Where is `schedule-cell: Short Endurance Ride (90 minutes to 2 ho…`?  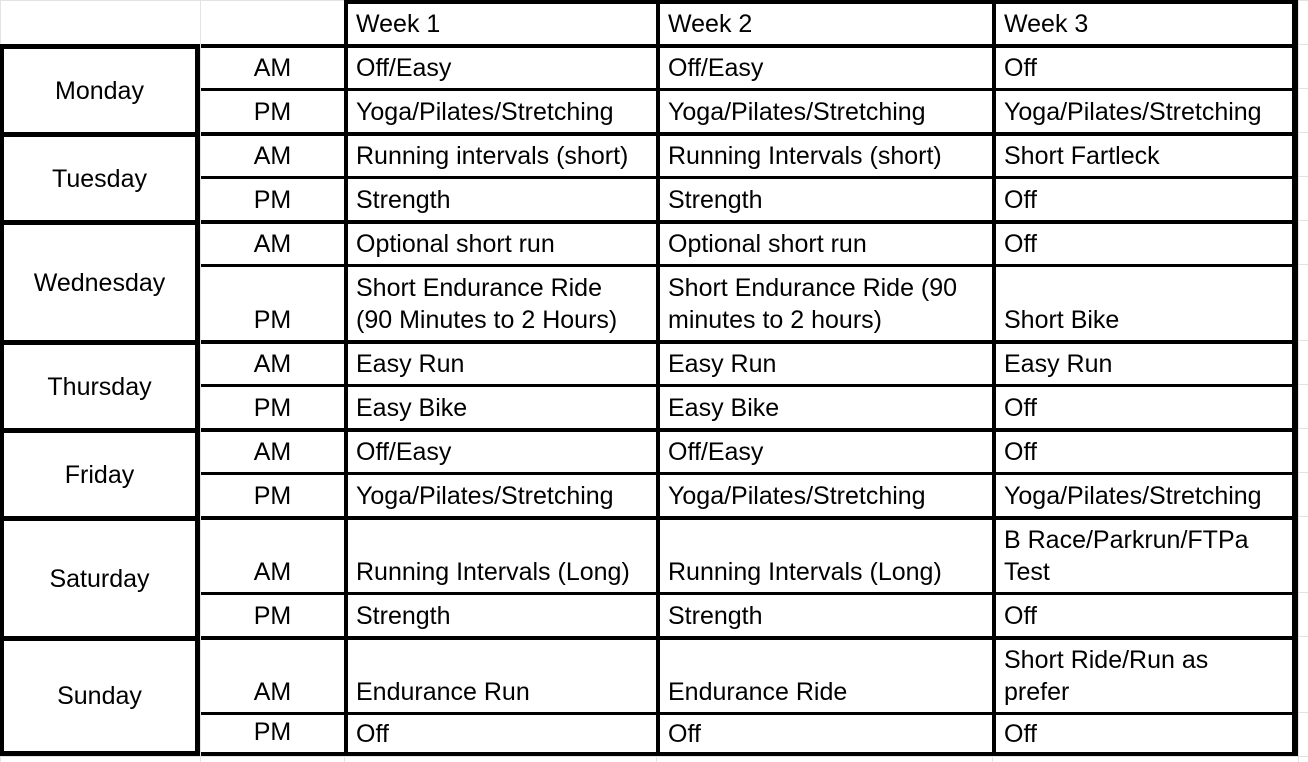
schedule-cell: Short Endurance Ride (90 minutes to 2 ho… is located at coordinates (824, 302).